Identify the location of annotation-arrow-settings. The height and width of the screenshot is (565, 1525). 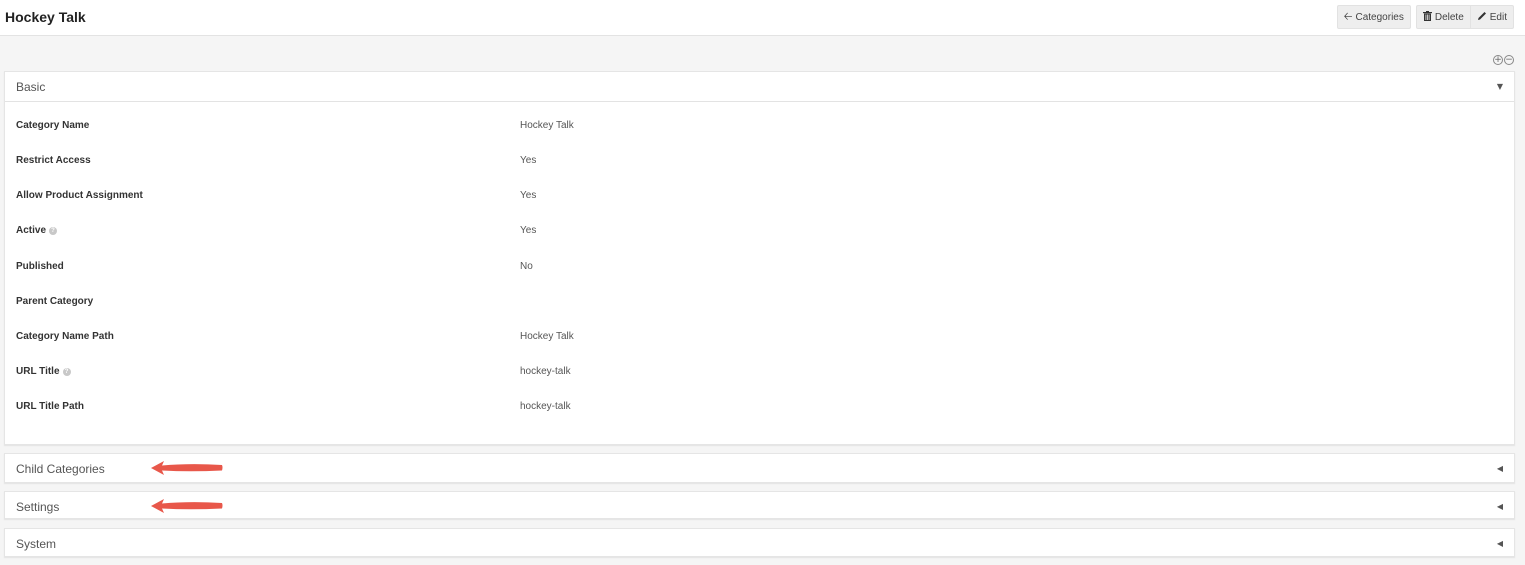
(187, 506).